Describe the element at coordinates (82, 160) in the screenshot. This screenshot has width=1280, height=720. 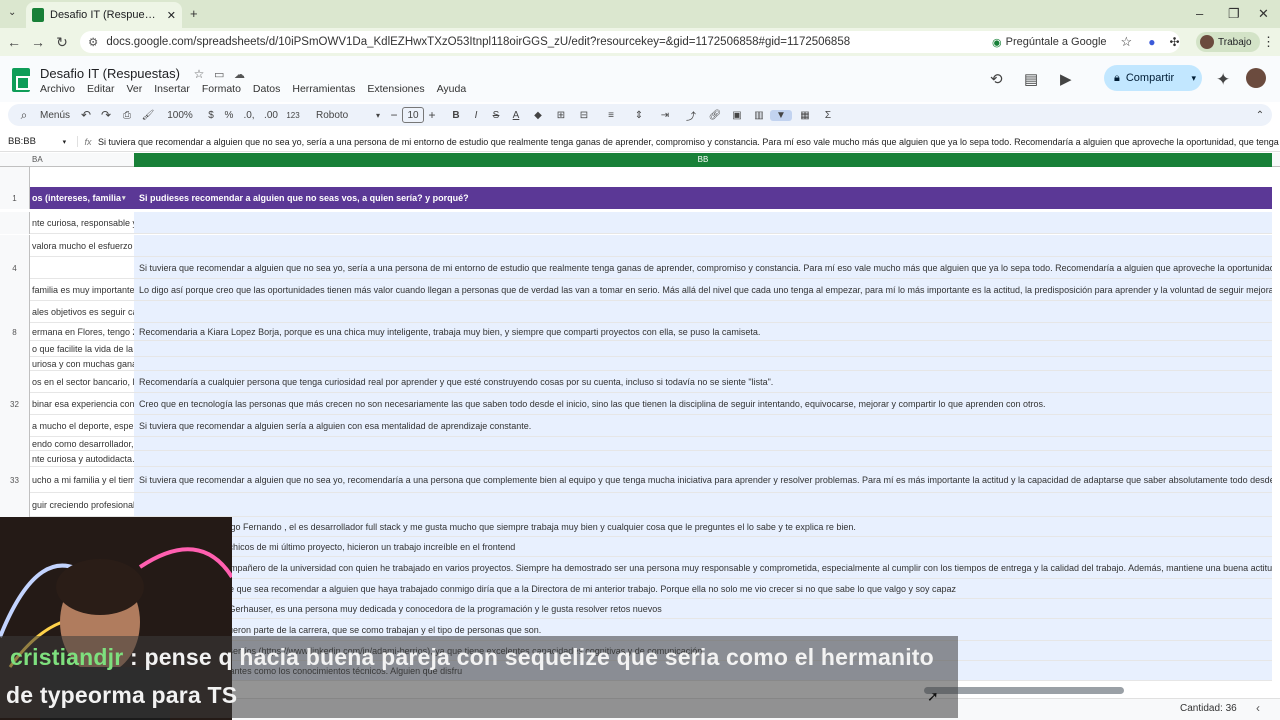
I see `column-header-ba: BA` at that location.